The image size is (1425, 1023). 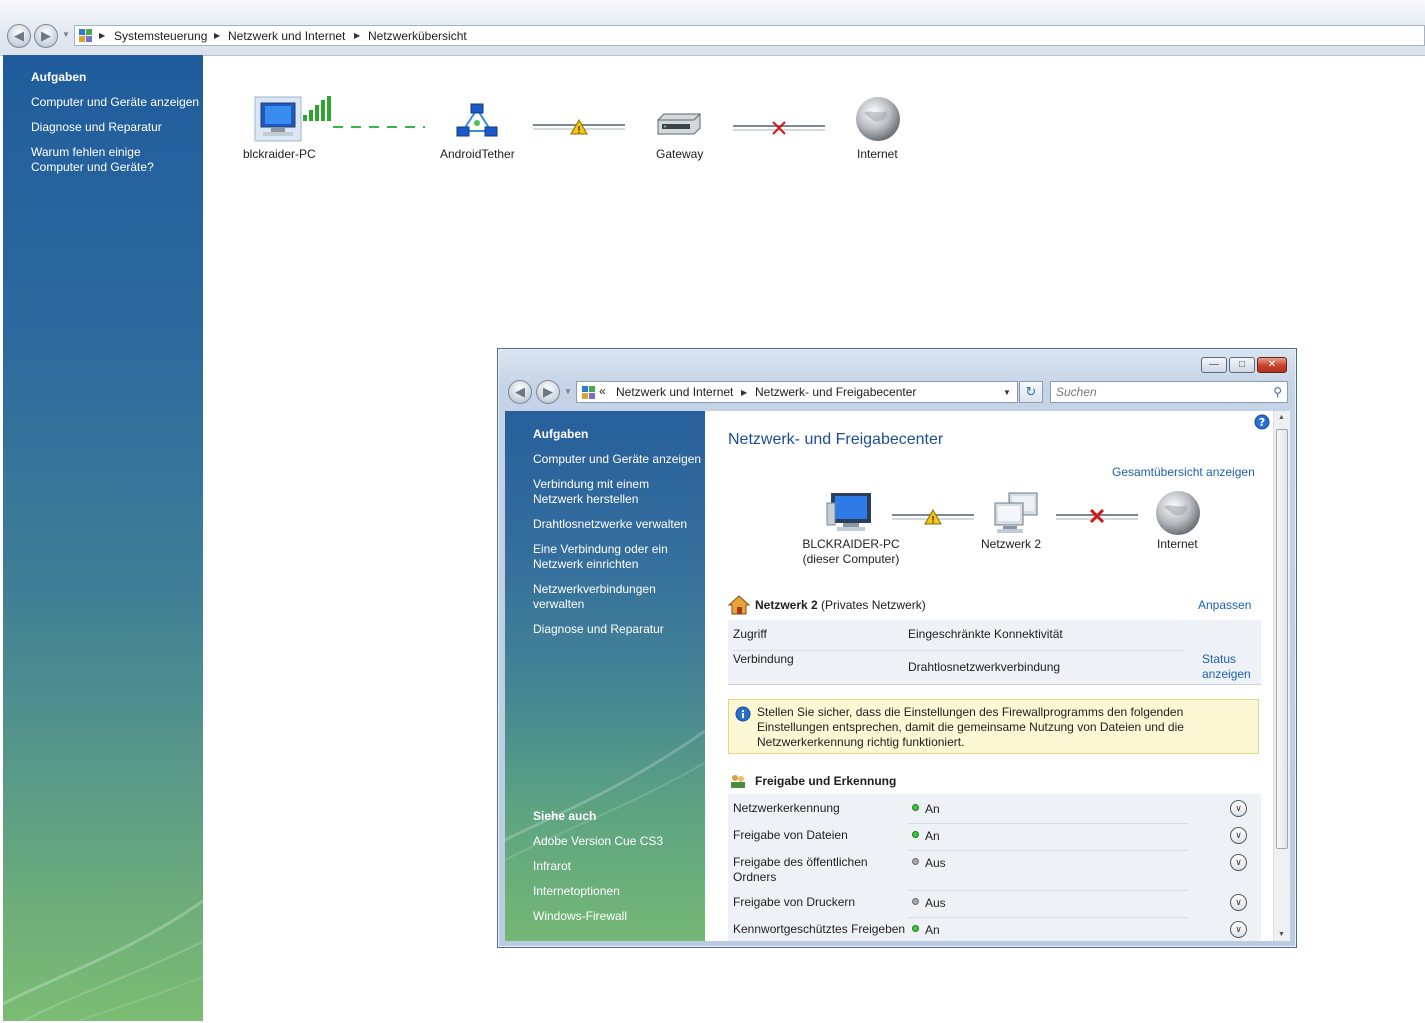 What do you see at coordinates (1031, 392) in the screenshot?
I see `refresh-button: ↻` at bounding box center [1031, 392].